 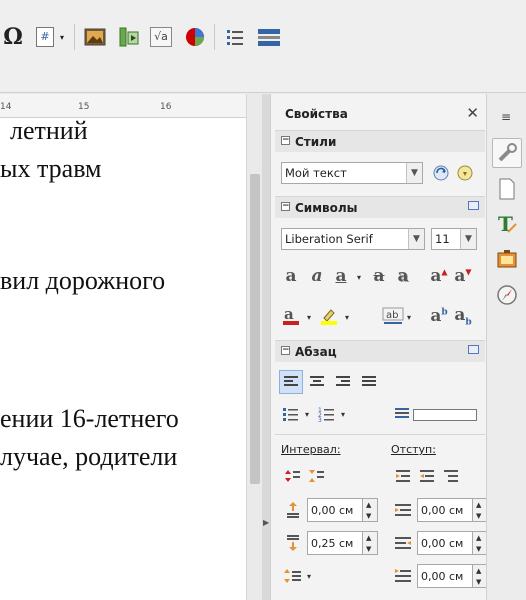 What do you see at coordinates (266, 347) in the screenshot?
I see `sidebar-collapse-handle: ▶` at bounding box center [266, 347].